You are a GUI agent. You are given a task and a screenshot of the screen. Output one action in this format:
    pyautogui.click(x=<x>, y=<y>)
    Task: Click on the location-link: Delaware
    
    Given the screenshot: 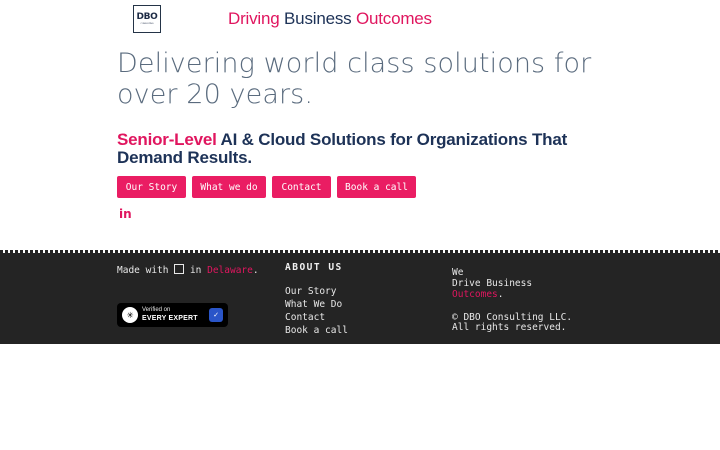 What is the action you would take?
    pyautogui.click(x=230, y=270)
    